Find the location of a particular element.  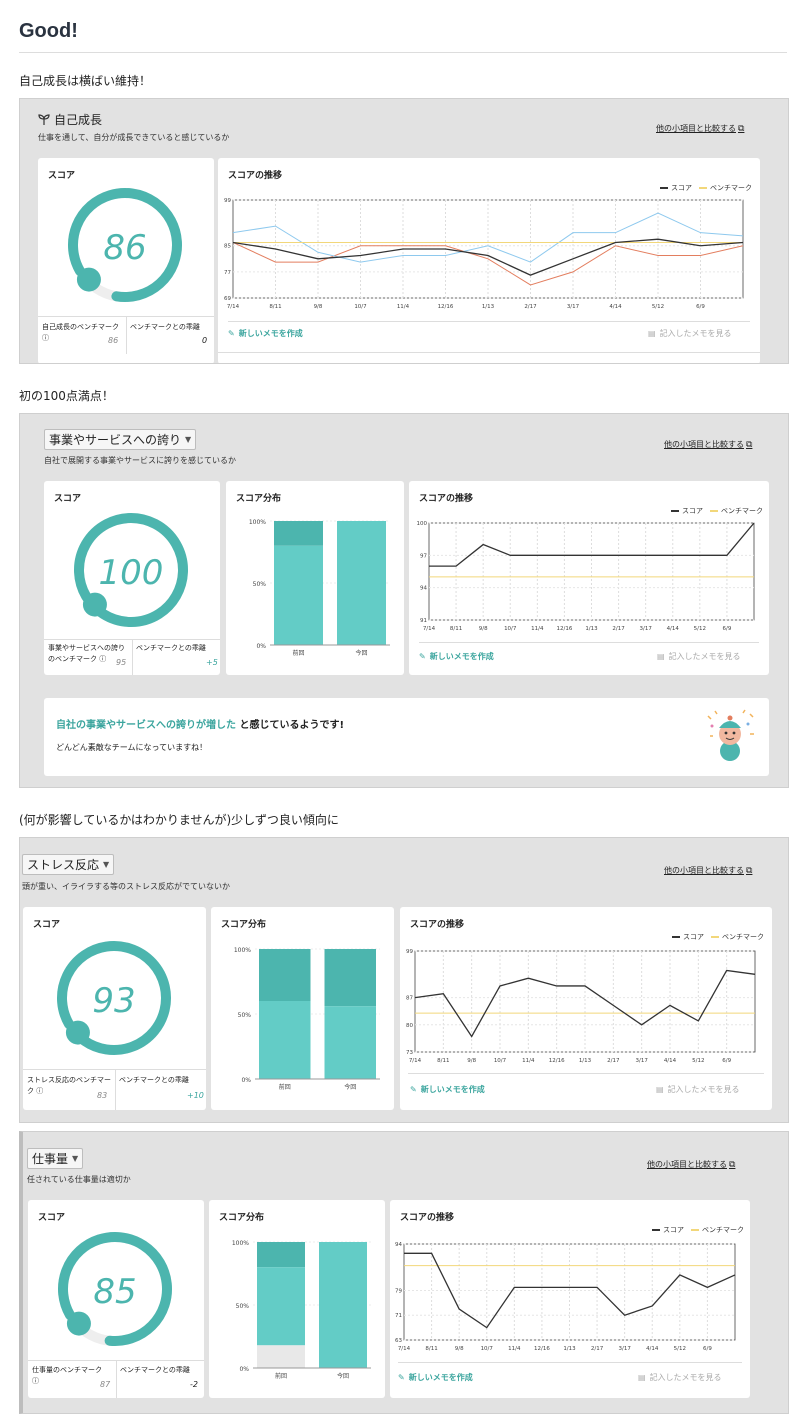

topic-dropdown: ストレス反応 ▼ is located at coordinates (68, 864).